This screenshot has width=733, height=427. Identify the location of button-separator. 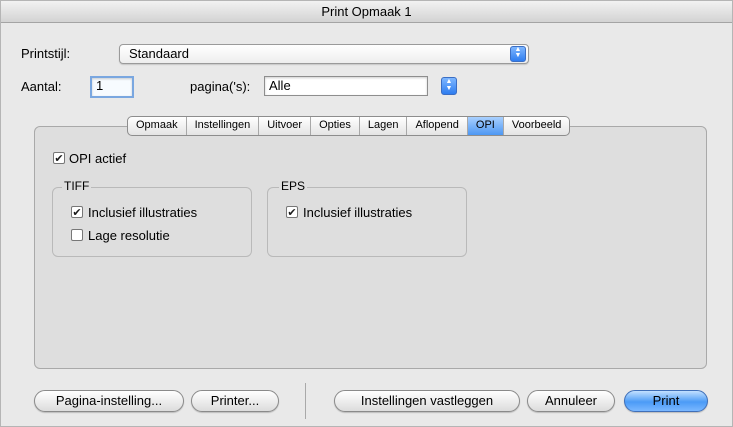
(305, 401).